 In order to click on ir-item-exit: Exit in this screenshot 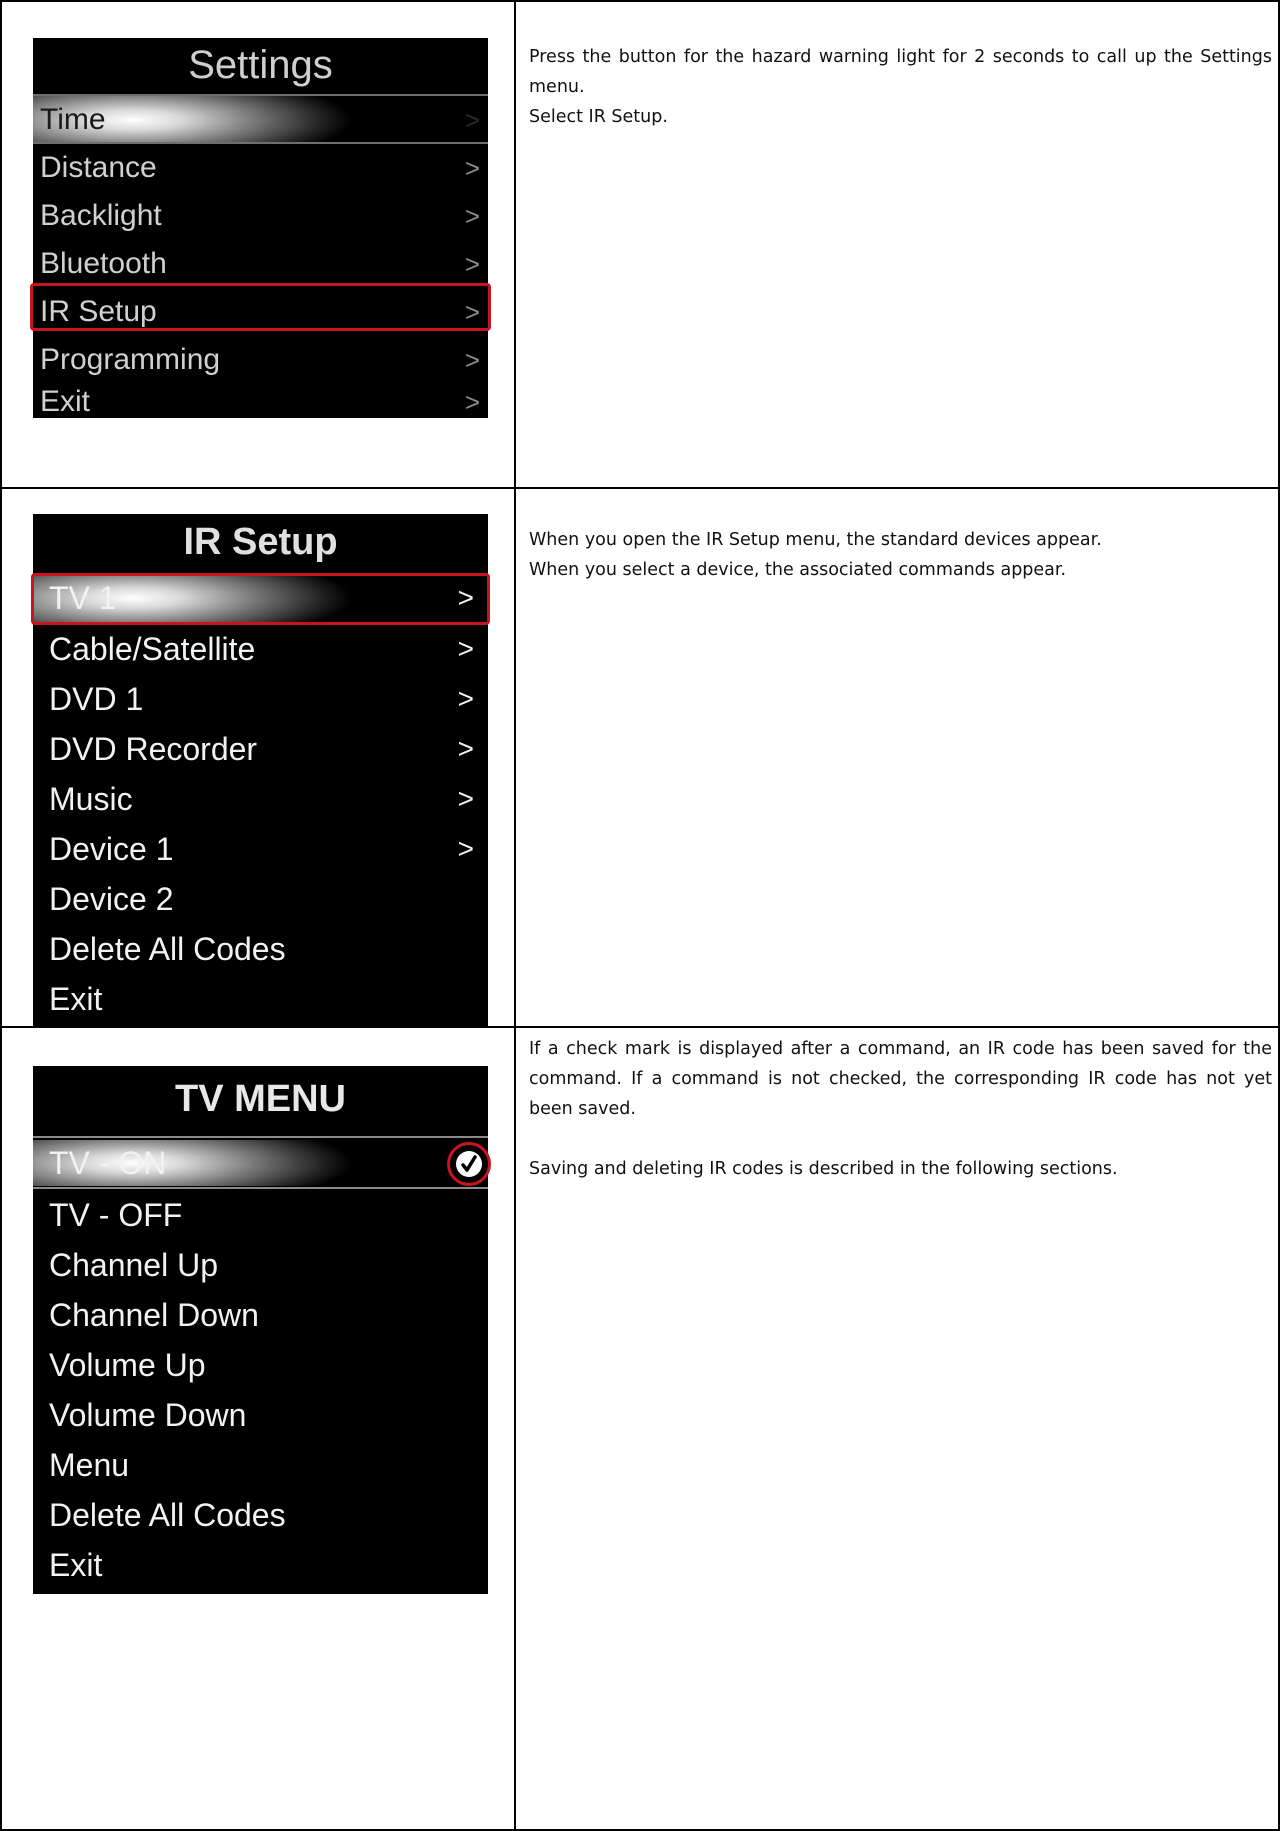, I will do `click(260, 999)`.